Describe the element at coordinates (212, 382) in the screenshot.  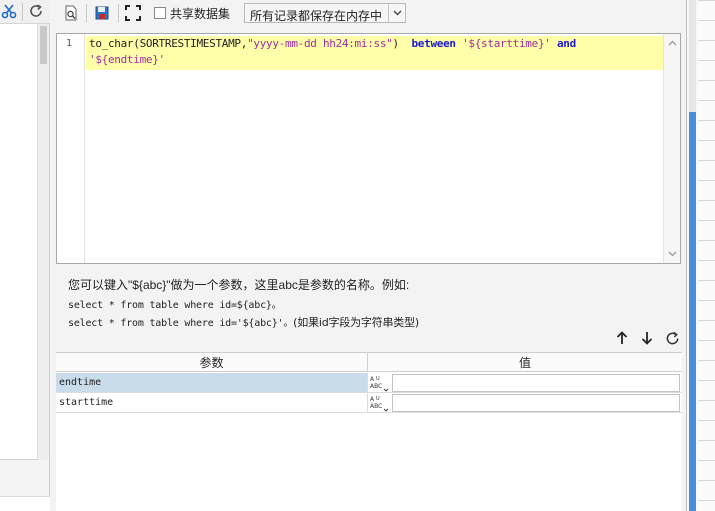
I see `param-name-cell: endtime` at that location.